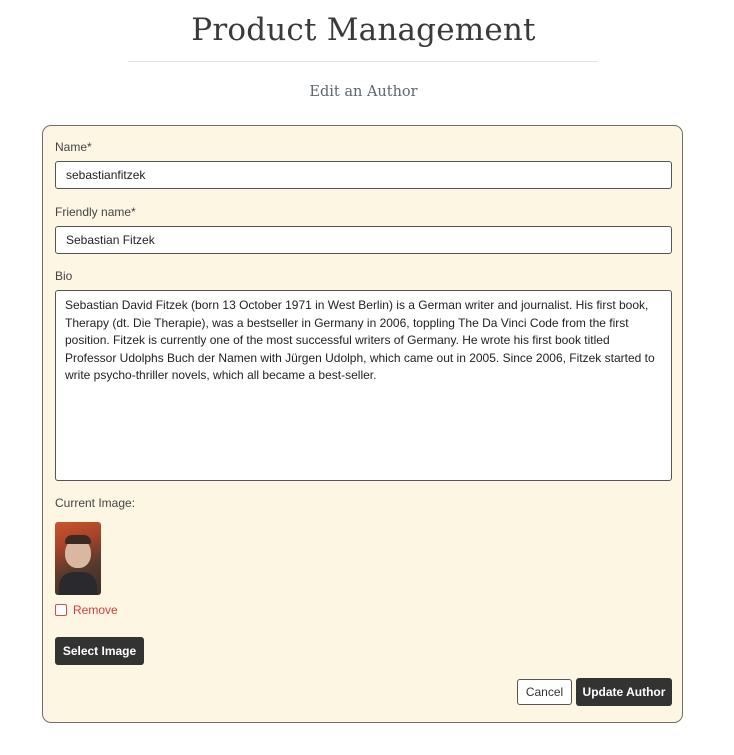 This screenshot has height=755, width=734. I want to click on update-author-button: Update Author, so click(624, 692).